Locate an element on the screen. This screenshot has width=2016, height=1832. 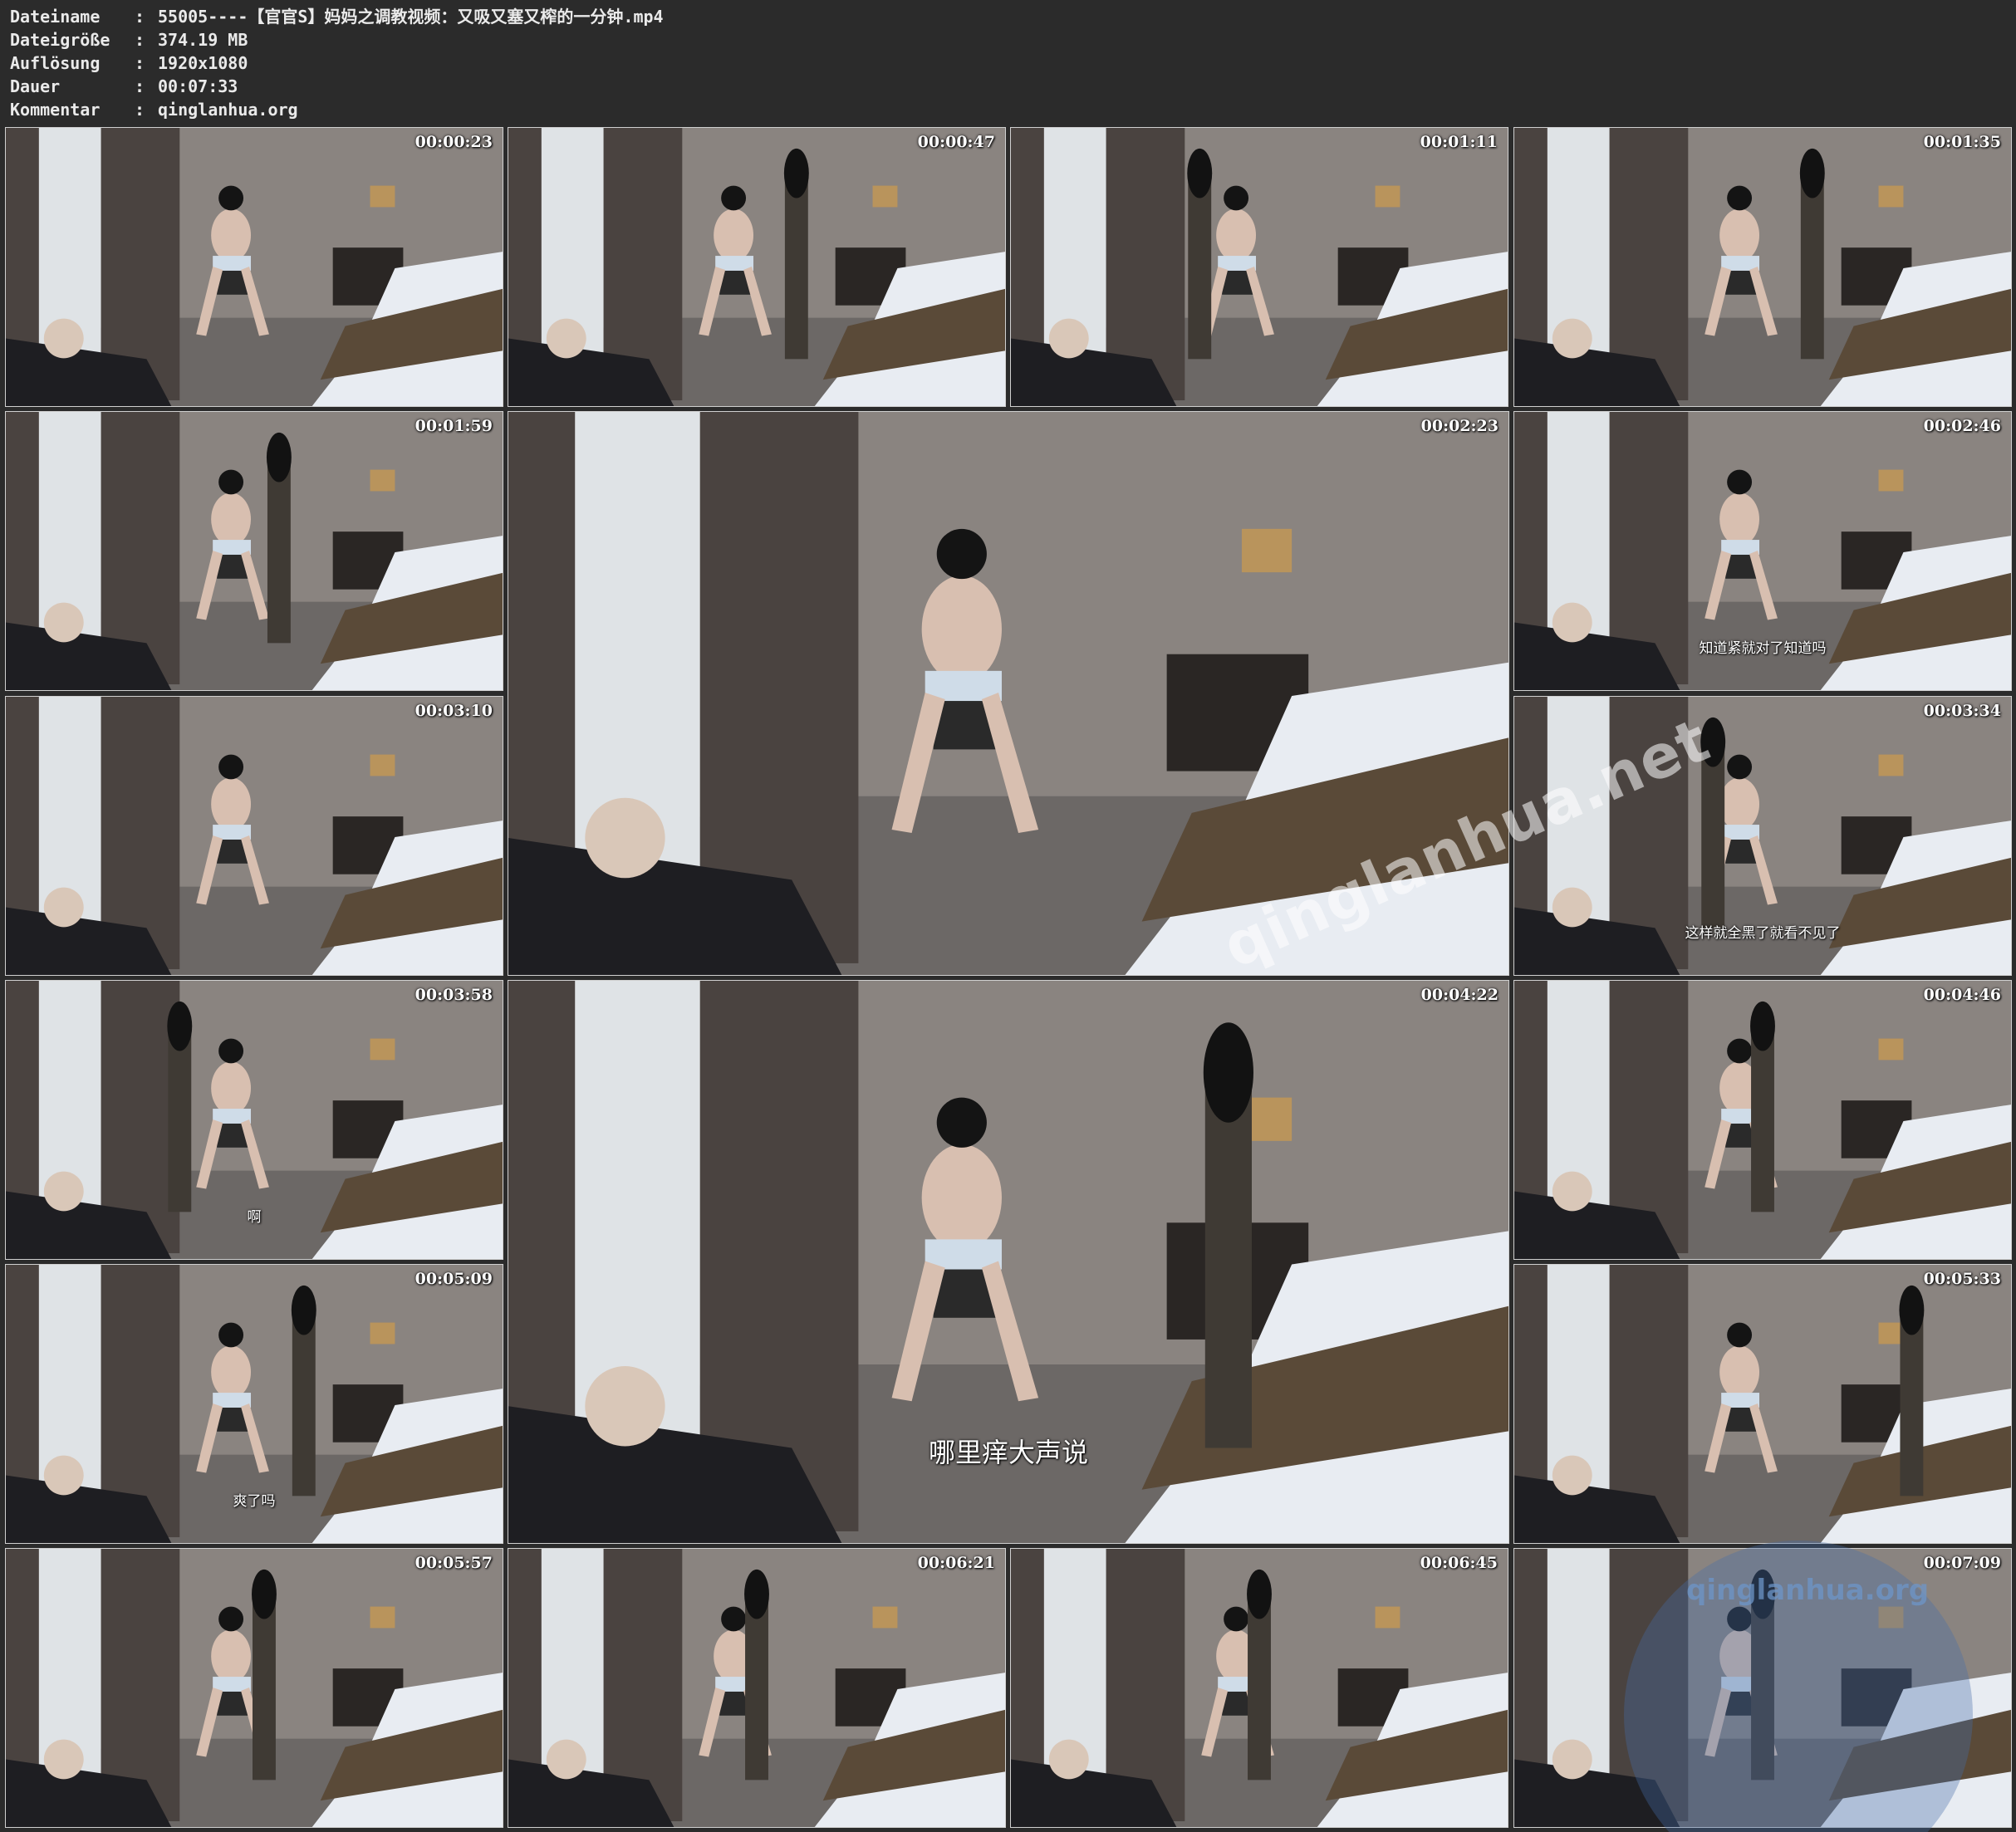
frame-timestamp: 00:03:34 is located at coordinates (1962, 711).